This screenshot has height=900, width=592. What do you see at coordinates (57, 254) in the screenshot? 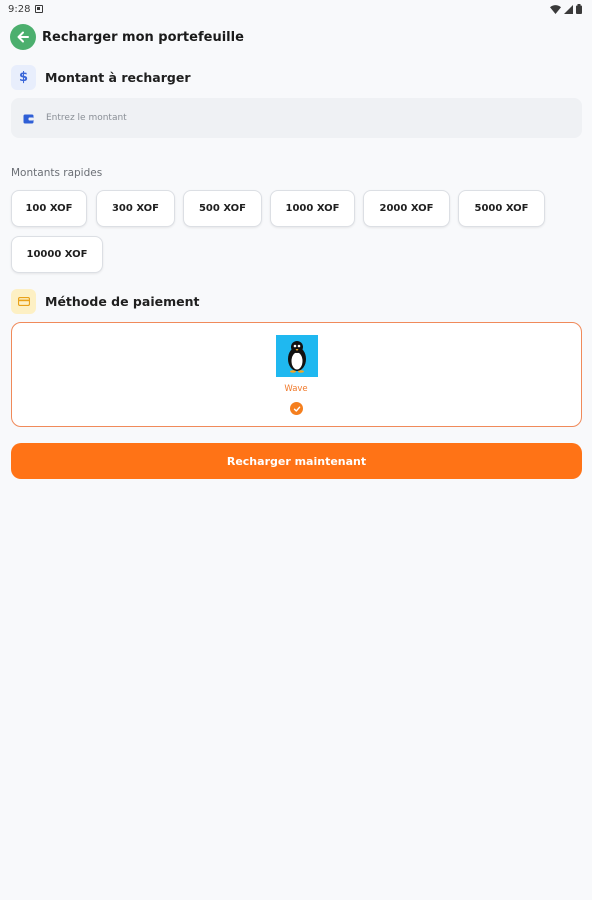
I see `quick-amount-chip: 10000 XOF` at bounding box center [57, 254].